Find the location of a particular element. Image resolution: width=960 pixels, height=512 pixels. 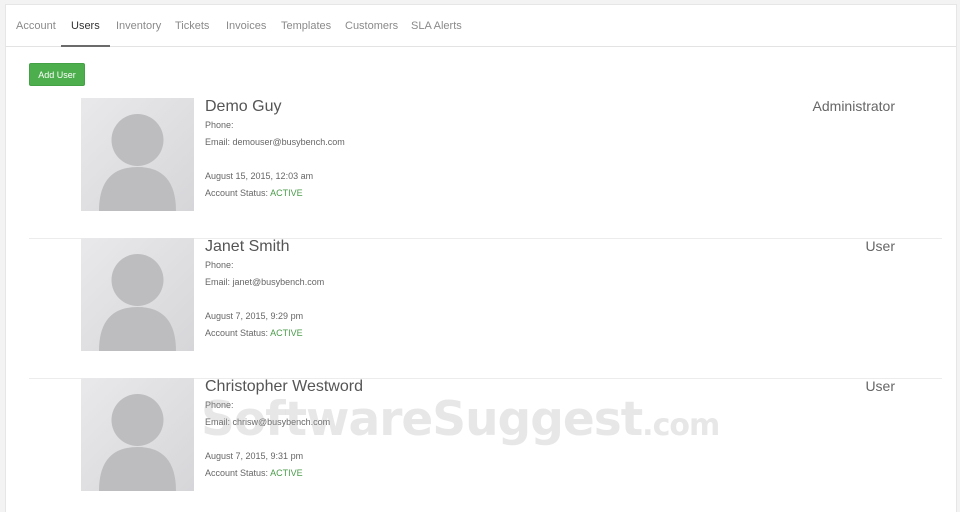

add-user-button: Add User is located at coordinates (57, 74).